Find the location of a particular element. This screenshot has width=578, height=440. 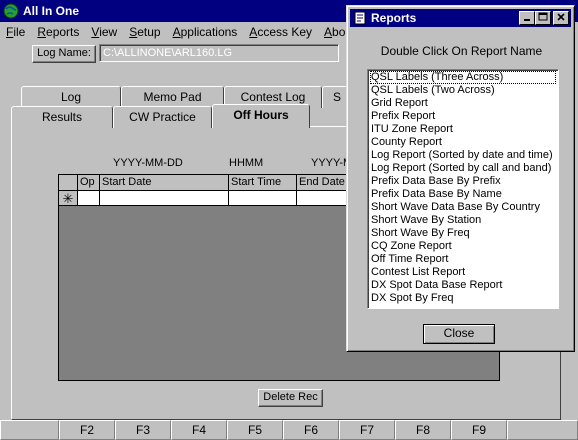

report-item-contest-list: Contest List Report is located at coordinates (463, 272).